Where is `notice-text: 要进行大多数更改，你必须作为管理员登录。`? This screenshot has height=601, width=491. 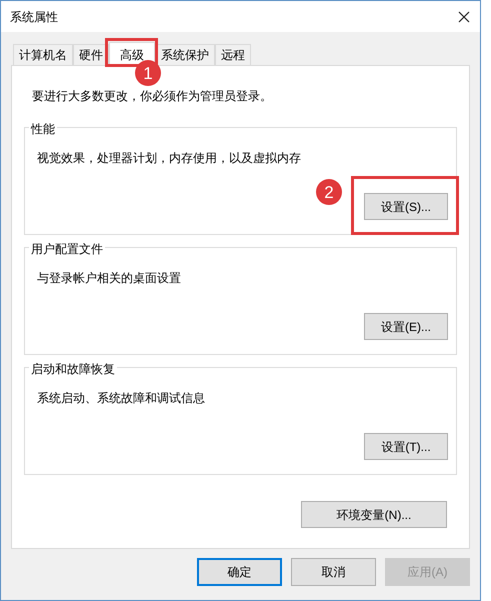
notice-text: 要进行大多数更改，你必须作为管理员登录。 is located at coordinates (152, 96).